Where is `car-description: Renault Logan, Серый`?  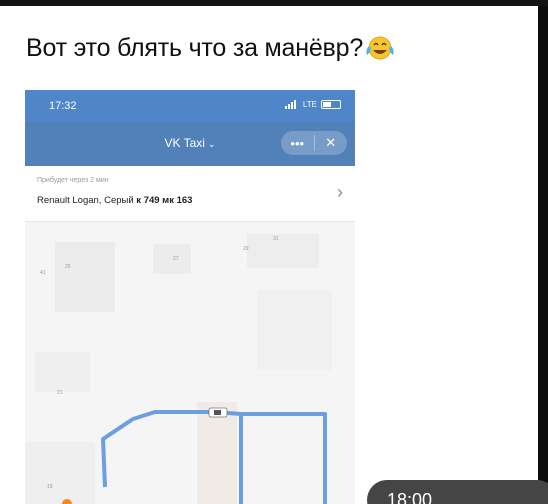 car-description: Renault Logan, Серый is located at coordinates (85, 200).